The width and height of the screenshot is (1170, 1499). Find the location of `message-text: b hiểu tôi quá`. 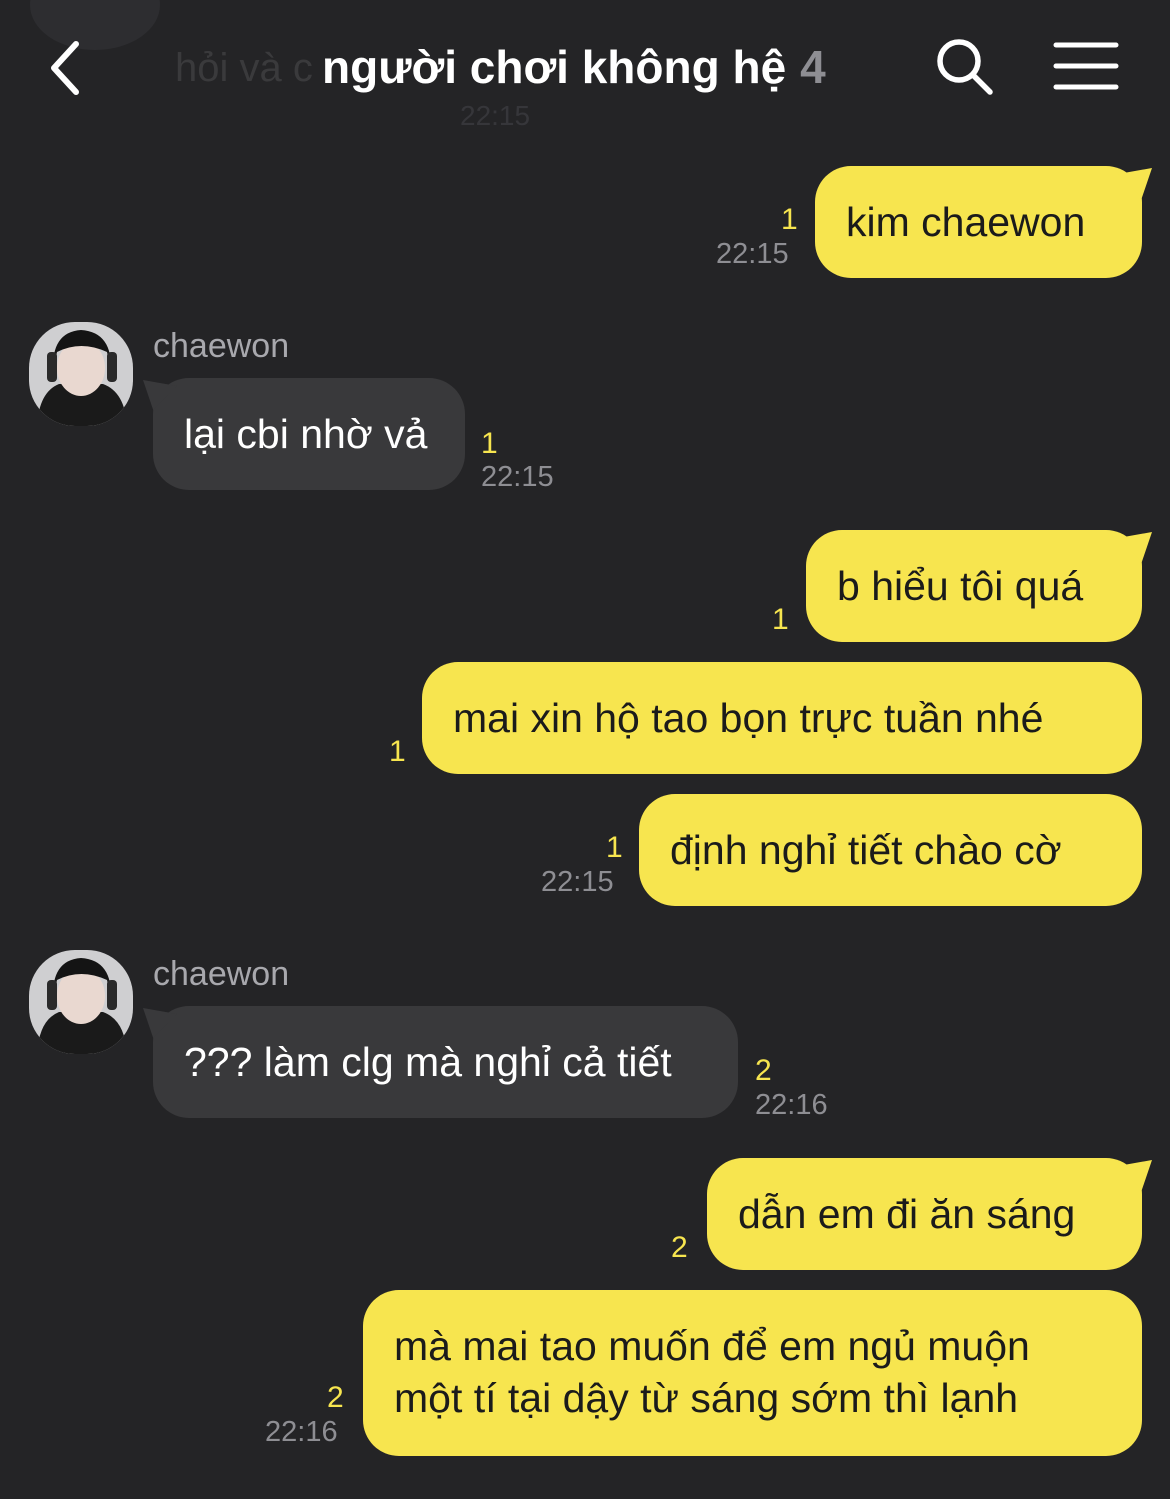

message-text: b hiểu tôi quá is located at coordinates (960, 586).